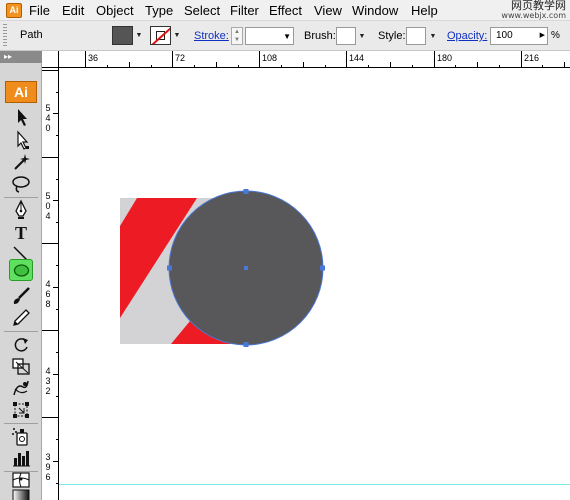  I want to click on h-ruler-label: 72, so click(180, 58).